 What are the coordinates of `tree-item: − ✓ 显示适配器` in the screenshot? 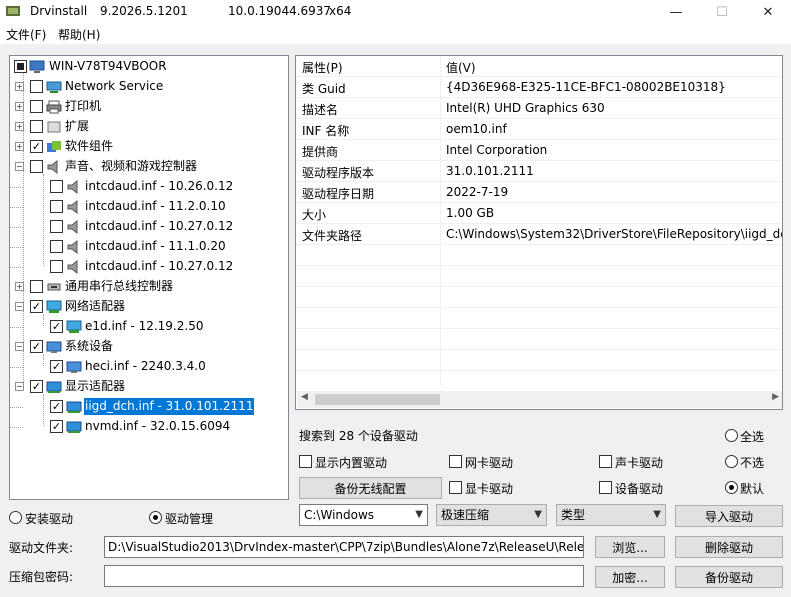 It's located at (140, 387).